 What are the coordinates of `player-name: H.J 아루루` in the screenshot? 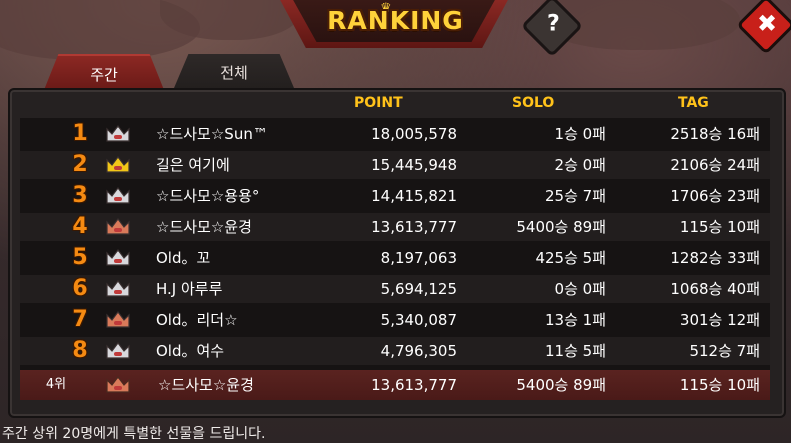 It's located at (189, 289).